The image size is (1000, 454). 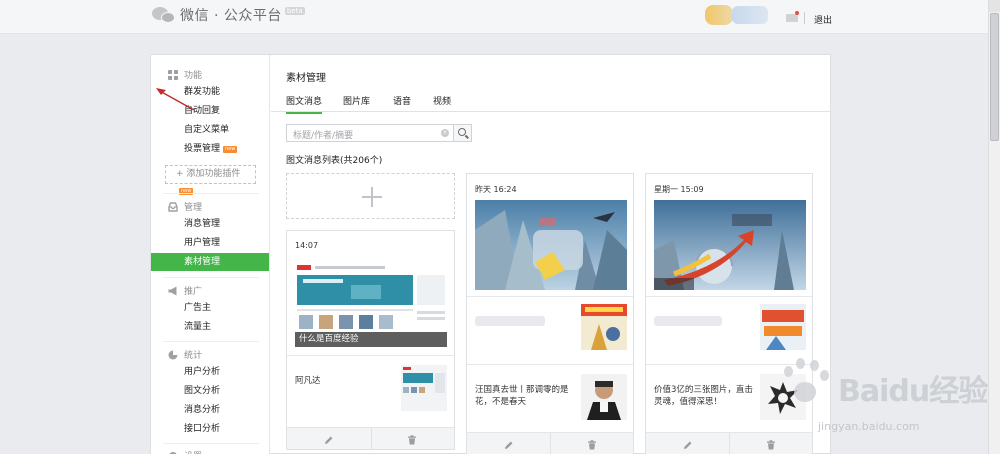 I want to click on sidebar-section-title: 推广, so click(x=193, y=292).